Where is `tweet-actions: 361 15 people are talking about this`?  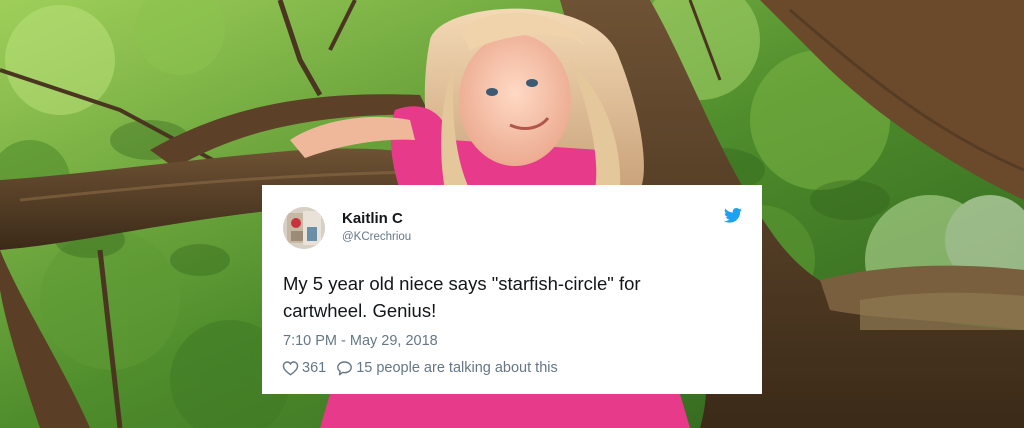 tweet-actions: 361 15 people are talking about this is located at coordinates (420, 368).